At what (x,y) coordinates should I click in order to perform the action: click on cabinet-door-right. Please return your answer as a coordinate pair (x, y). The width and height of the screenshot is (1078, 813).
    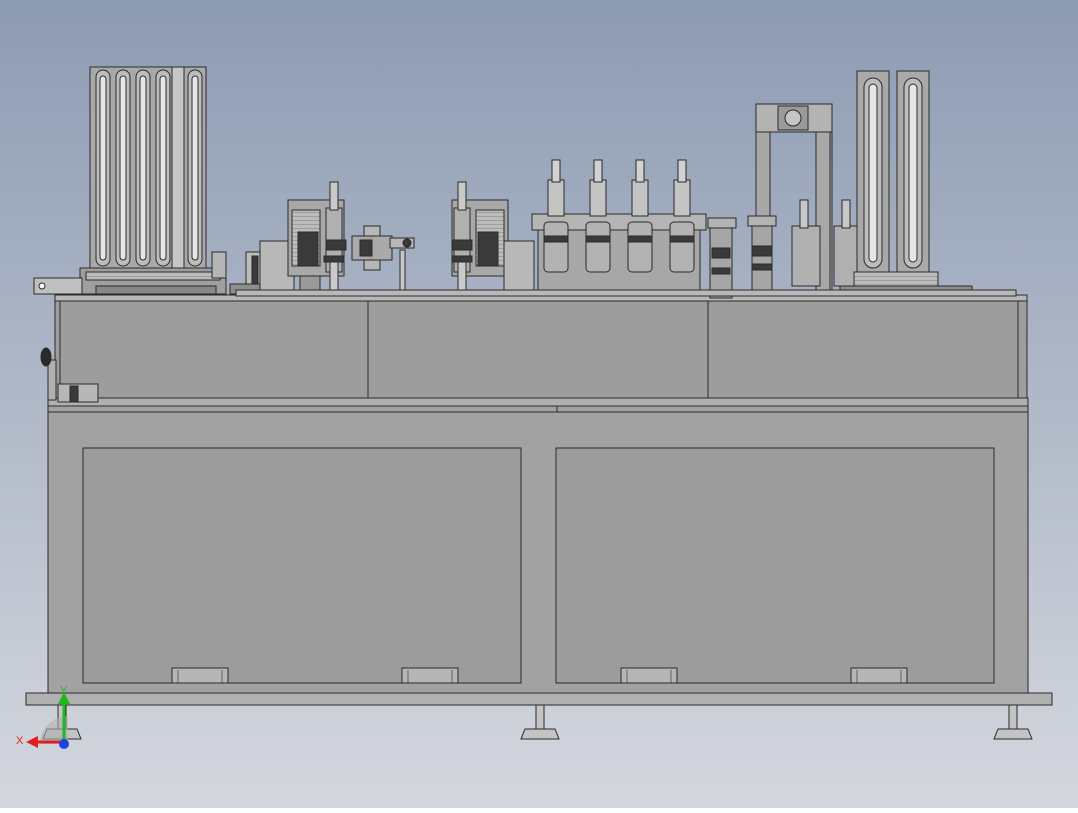
    Looking at the image, I should click on (775, 565).